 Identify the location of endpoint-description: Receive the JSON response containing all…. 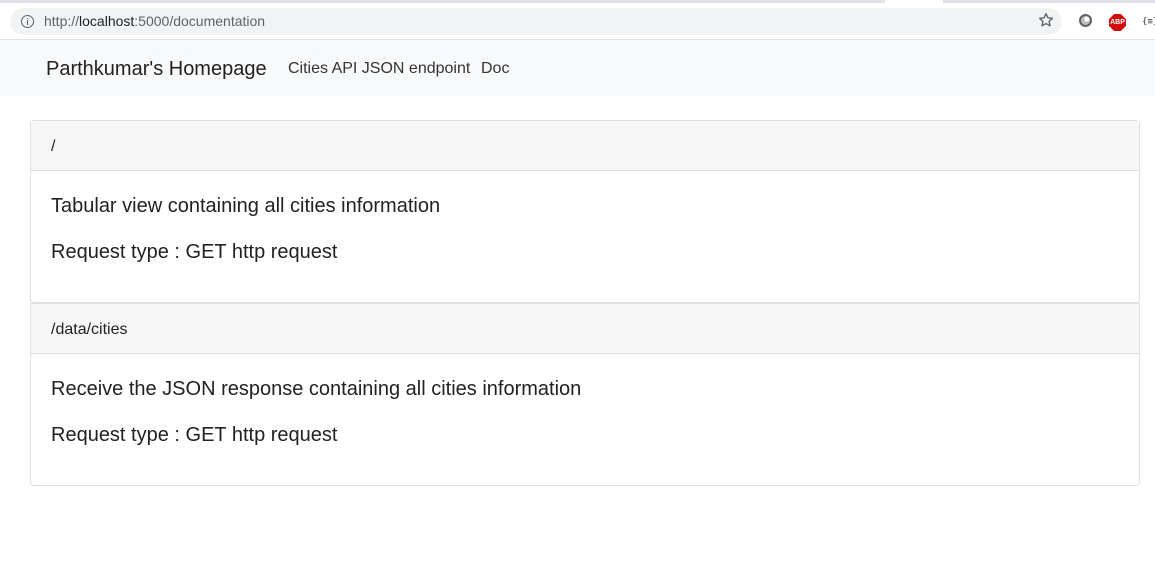
(316, 389).